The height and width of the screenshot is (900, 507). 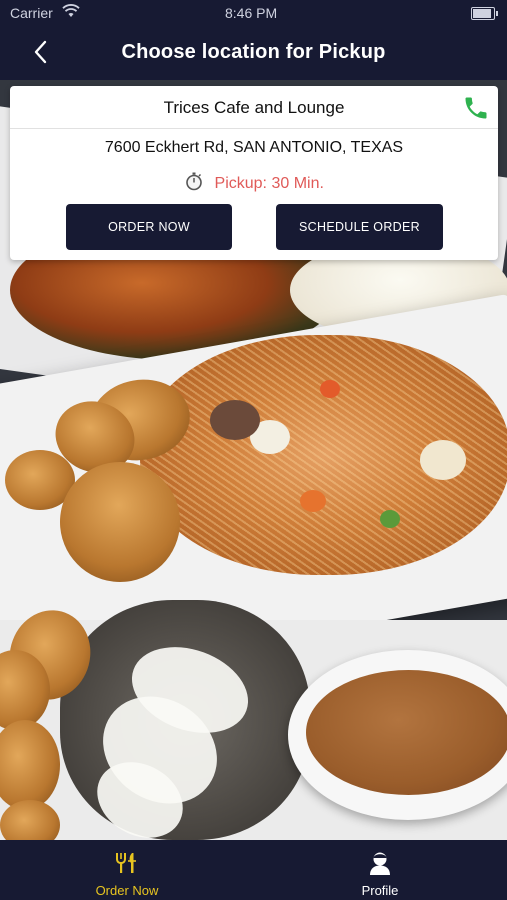 What do you see at coordinates (269, 183) in the screenshot?
I see `pickup-time-label: Pickup: 30 Min.` at bounding box center [269, 183].